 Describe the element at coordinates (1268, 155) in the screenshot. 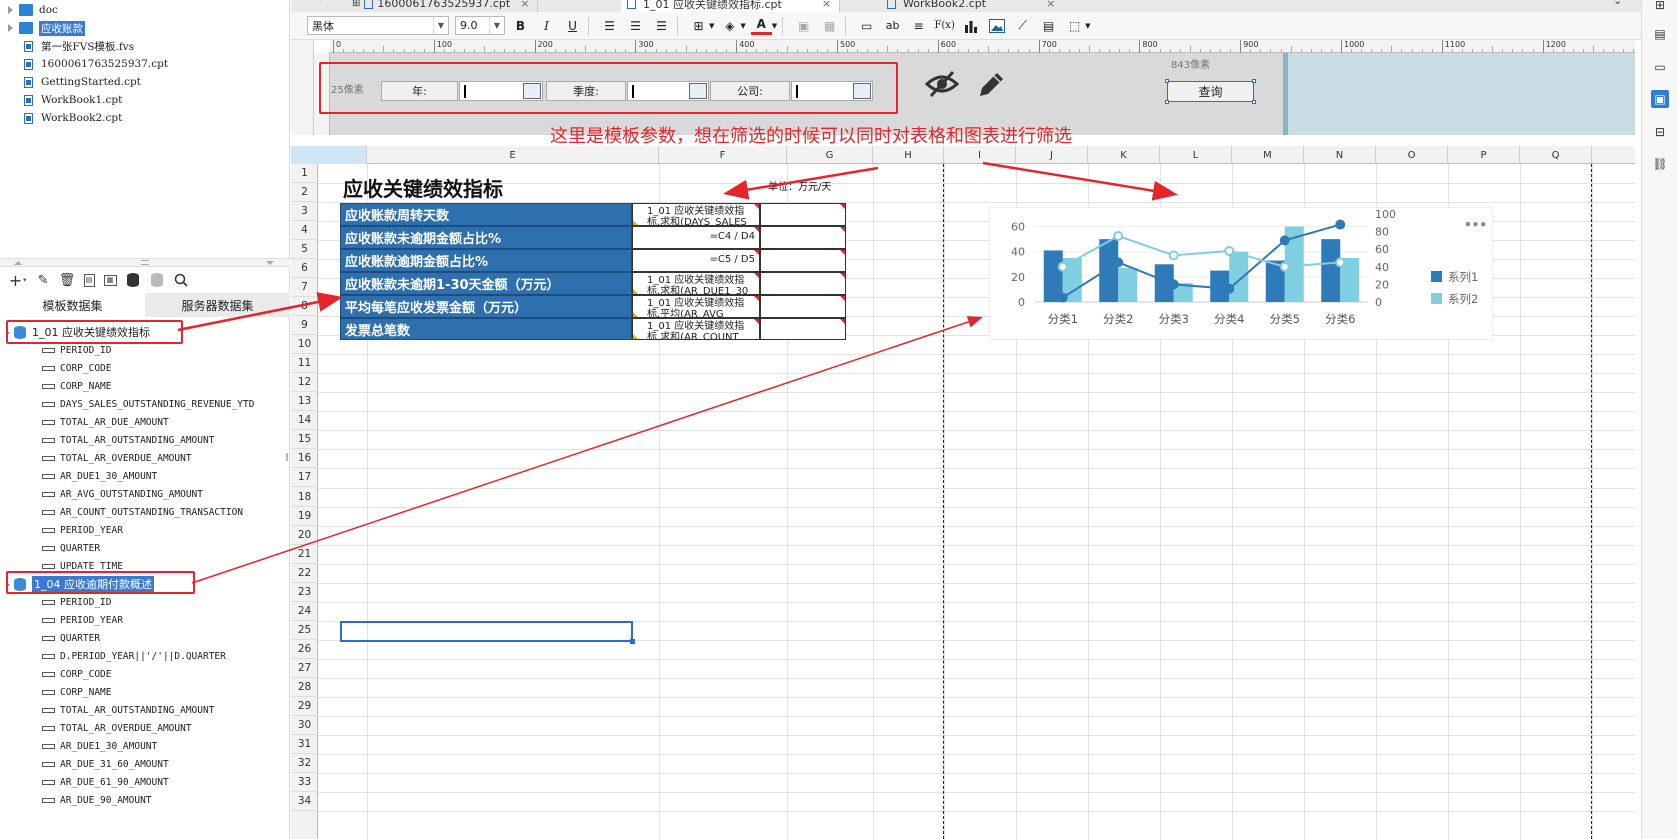

I see `column-header-M: M` at that location.